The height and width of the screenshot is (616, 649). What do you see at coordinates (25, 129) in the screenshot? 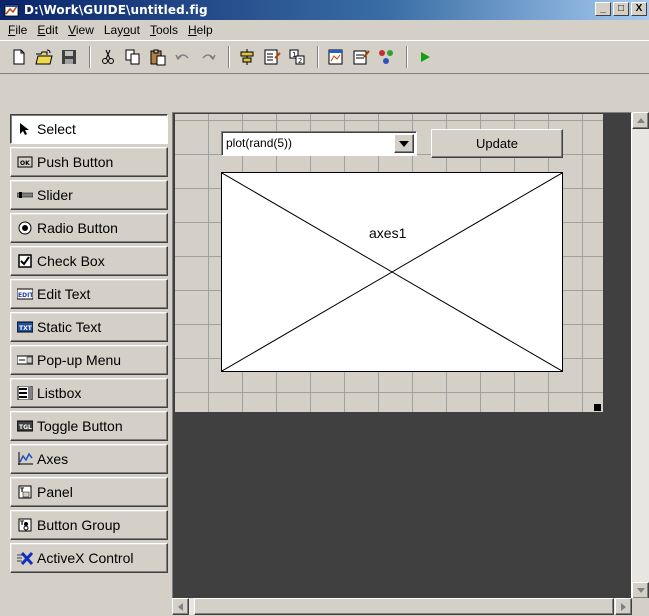
I see `select-arrow-icon` at bounding box center [25, 129].